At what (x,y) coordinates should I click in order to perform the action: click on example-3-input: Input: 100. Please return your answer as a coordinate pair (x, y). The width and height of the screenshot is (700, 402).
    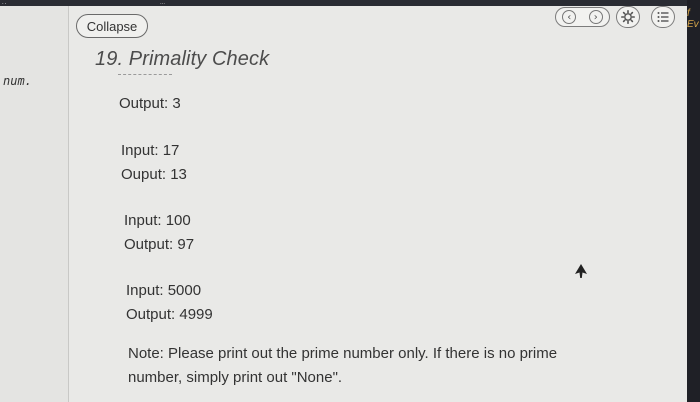
    Looking at the image, I should click on (157, 220).